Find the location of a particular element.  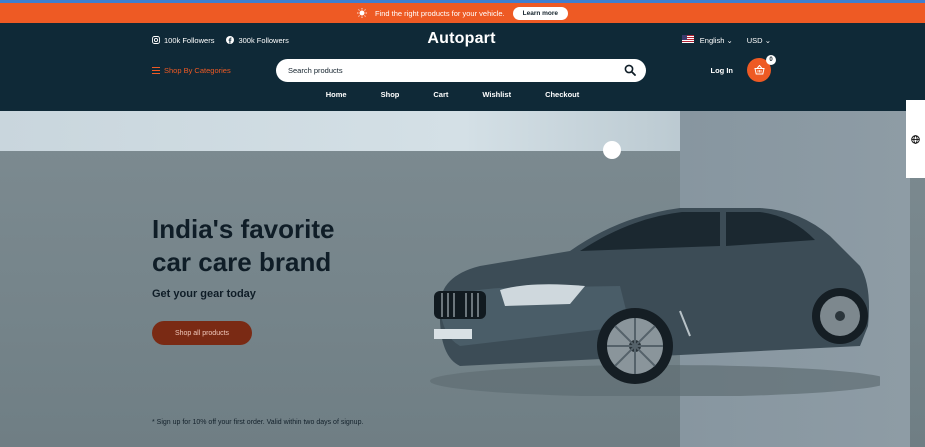

search-icon is located at coordinates (630, 70).